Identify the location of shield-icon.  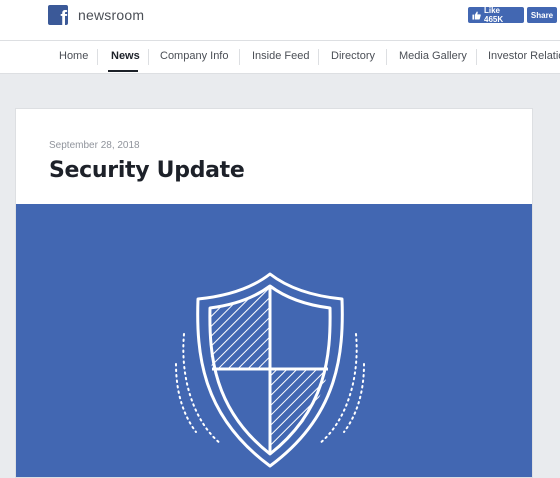
(270, 370).